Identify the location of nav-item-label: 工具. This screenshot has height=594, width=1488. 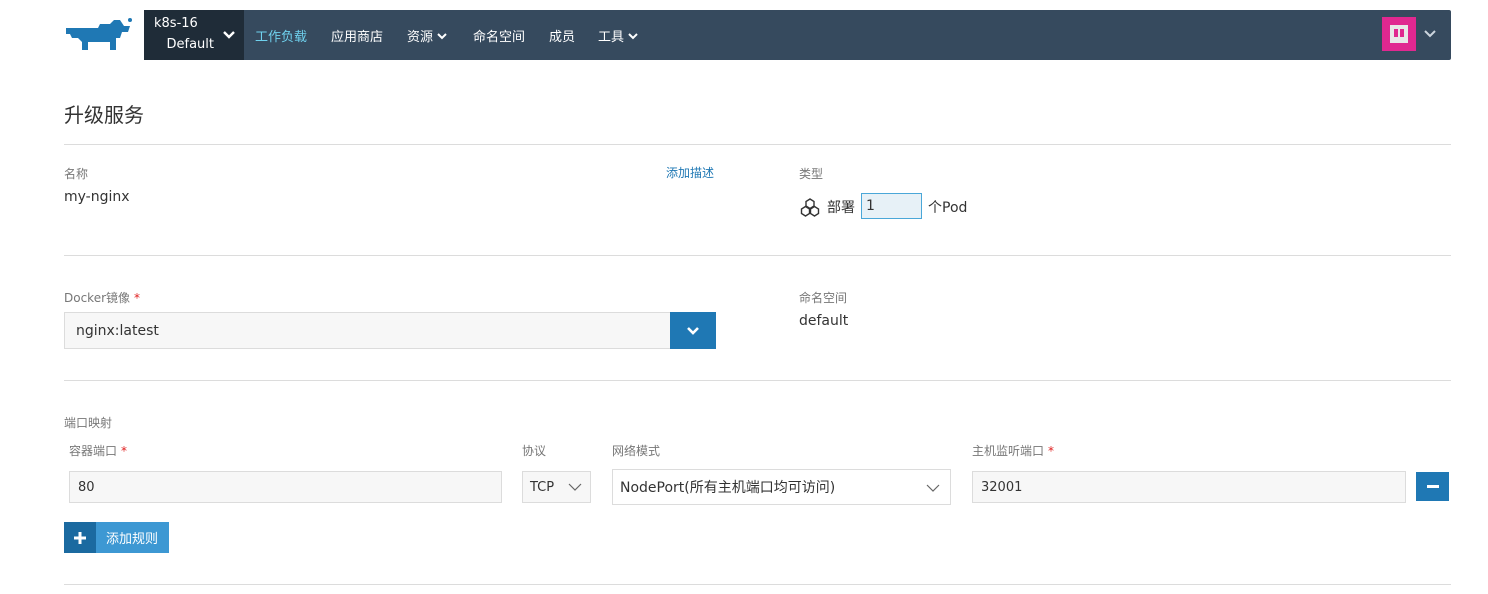
(611, 37).